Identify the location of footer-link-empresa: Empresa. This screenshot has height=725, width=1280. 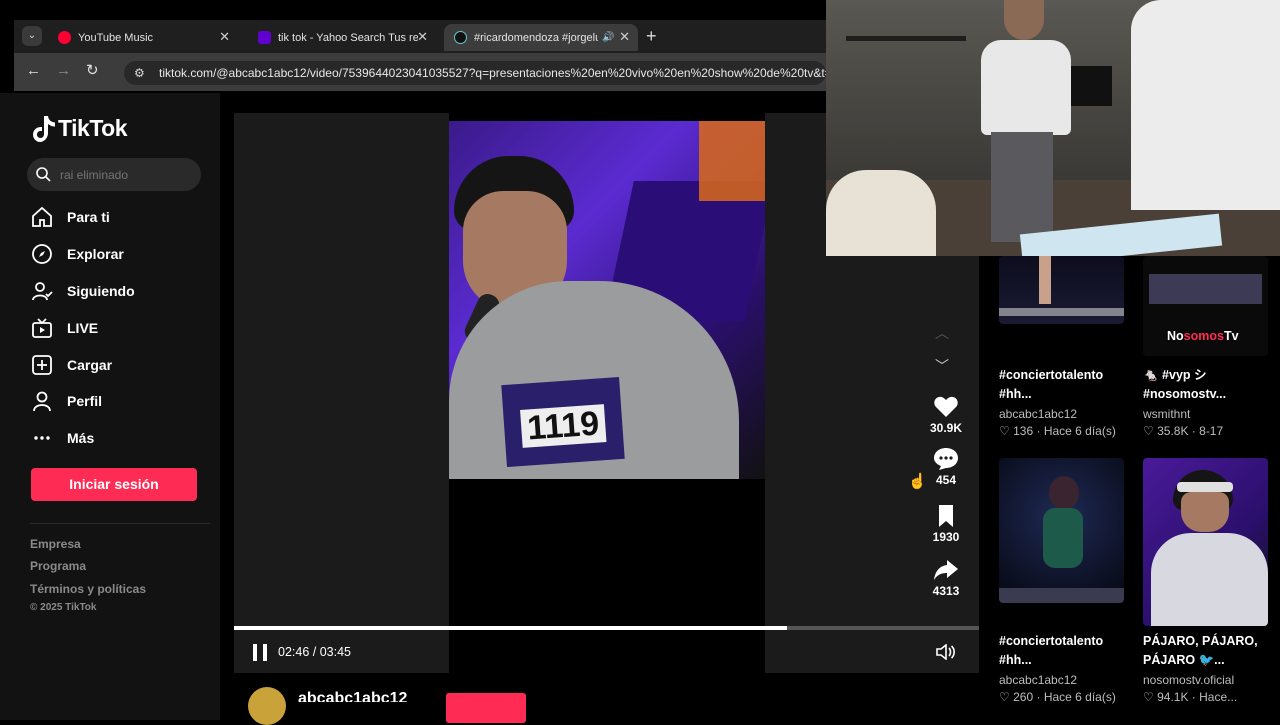
(55, 544).